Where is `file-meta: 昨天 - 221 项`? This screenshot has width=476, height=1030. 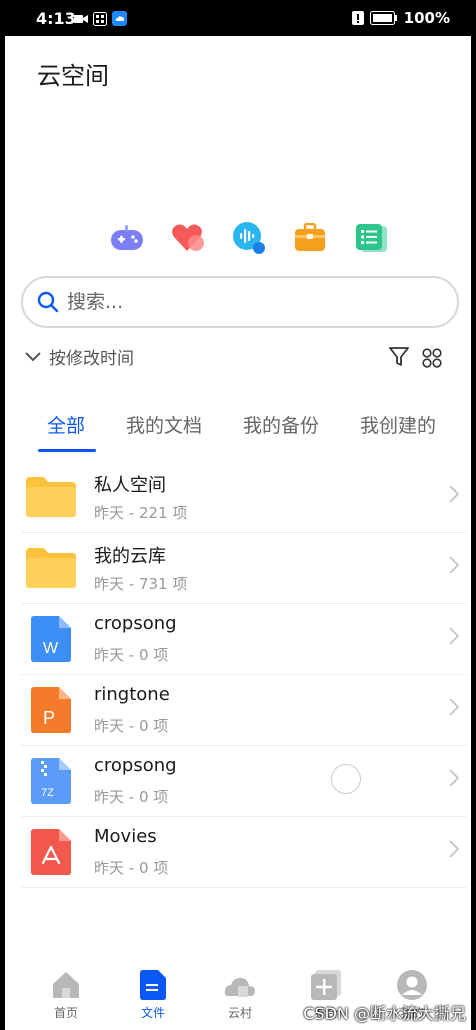
file-meta: 昨天 - 221 项 is located at coordinates (141, 513).